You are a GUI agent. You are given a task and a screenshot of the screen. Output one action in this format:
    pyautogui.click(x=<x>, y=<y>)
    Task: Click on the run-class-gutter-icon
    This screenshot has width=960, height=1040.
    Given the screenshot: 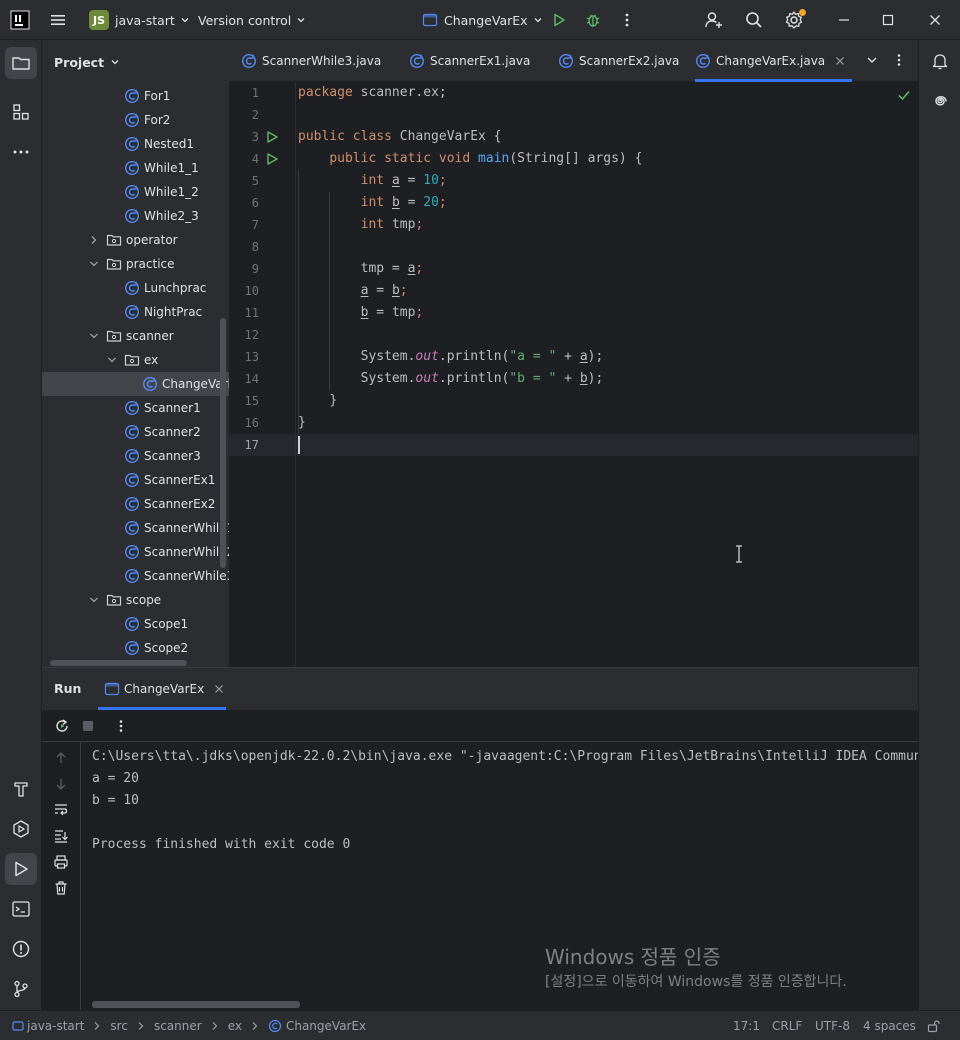 What is the action you would take?
    pyautogui.click(x=272, y=137)
    